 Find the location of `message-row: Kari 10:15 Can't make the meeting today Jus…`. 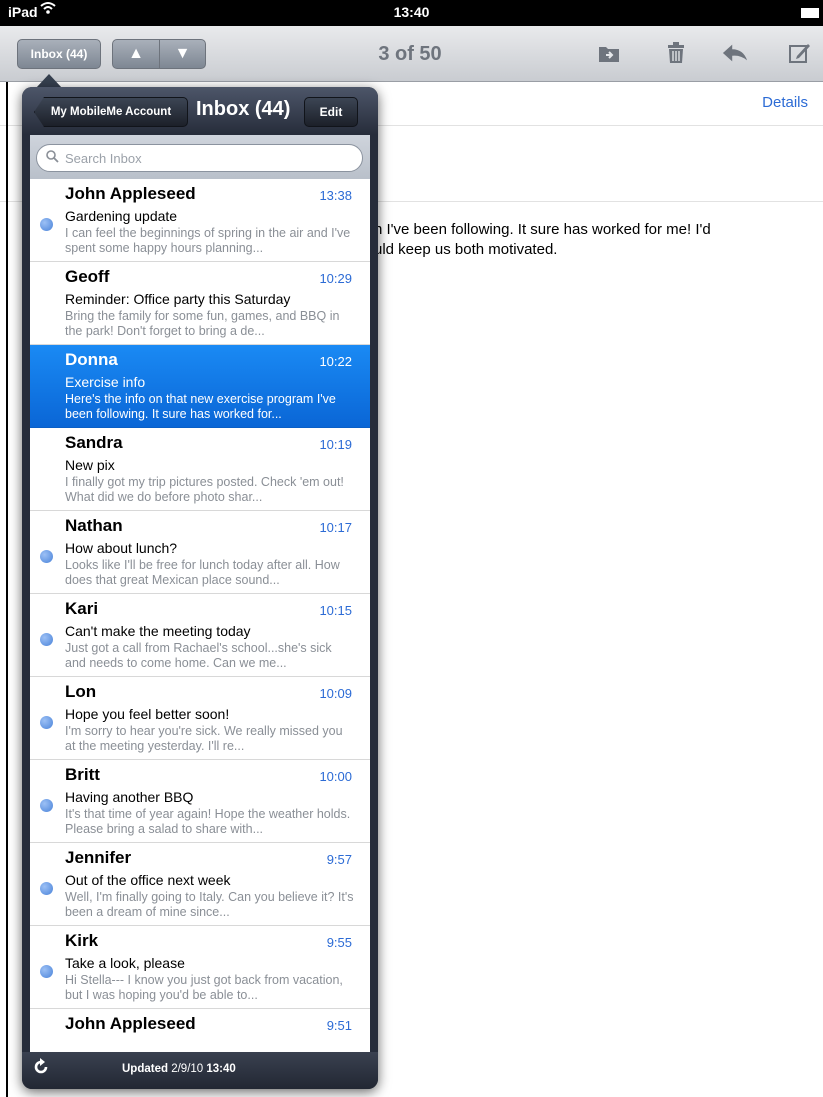

message-row: Kari 10:15 Can't make the meeting today Jus… is located at coordinates (200, 635).